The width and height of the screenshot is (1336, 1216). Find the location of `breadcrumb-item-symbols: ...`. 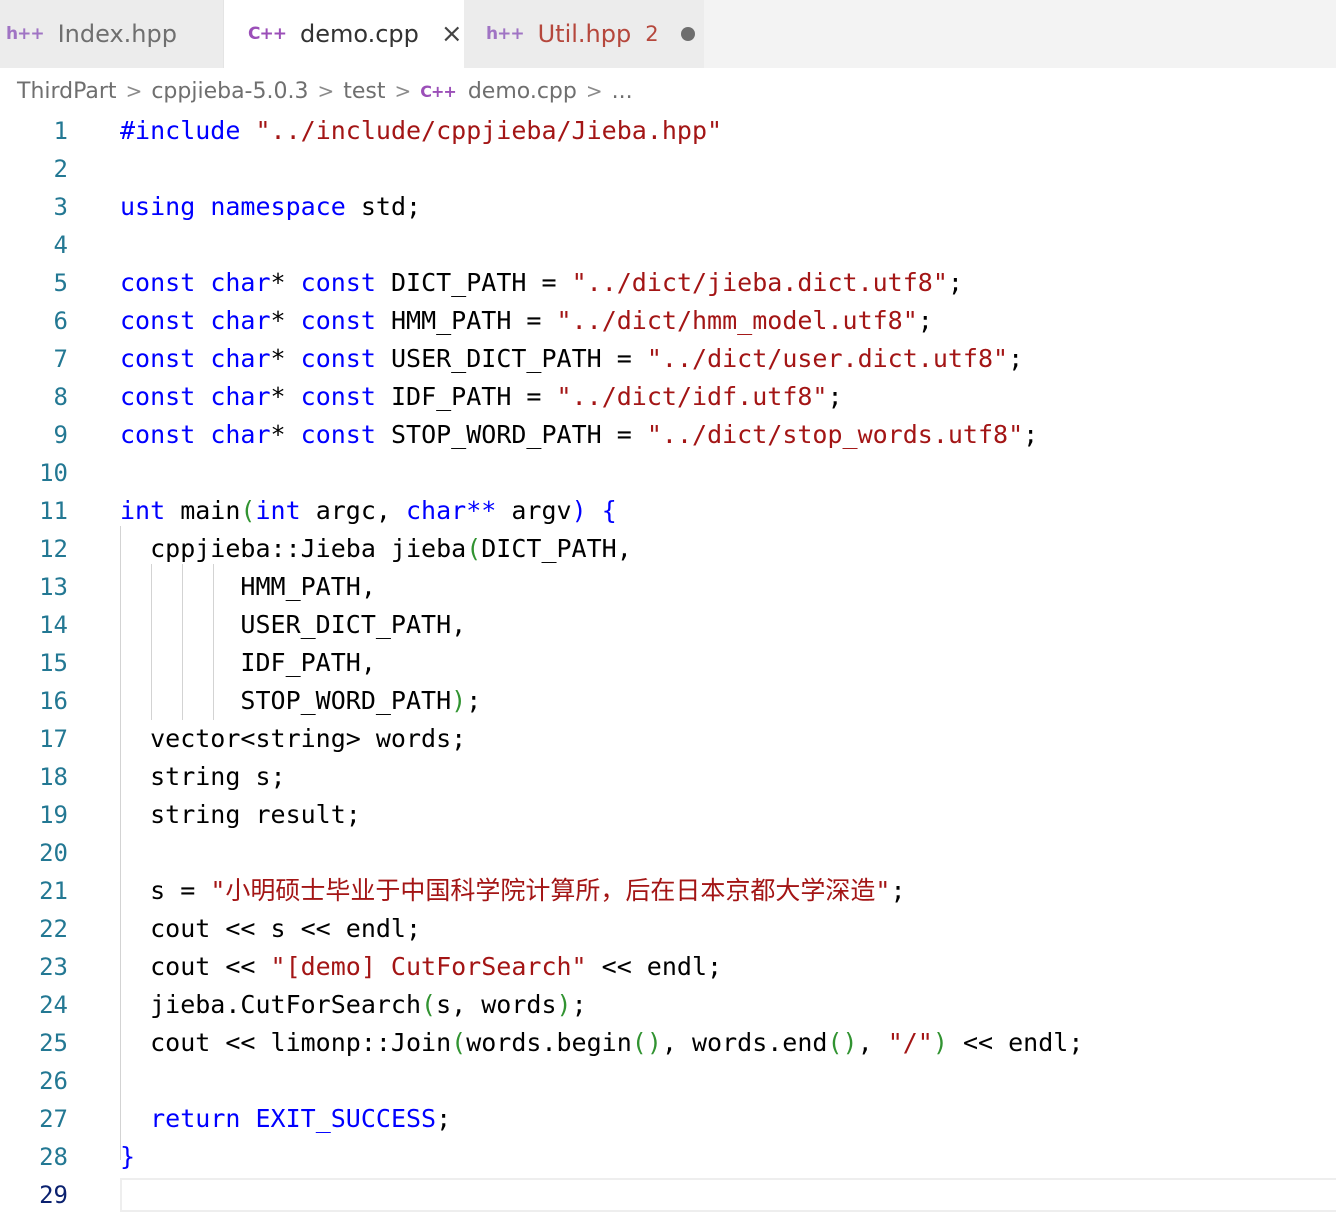

breadcrumb-item-symbols: ... is located at coordinates (622, 91).